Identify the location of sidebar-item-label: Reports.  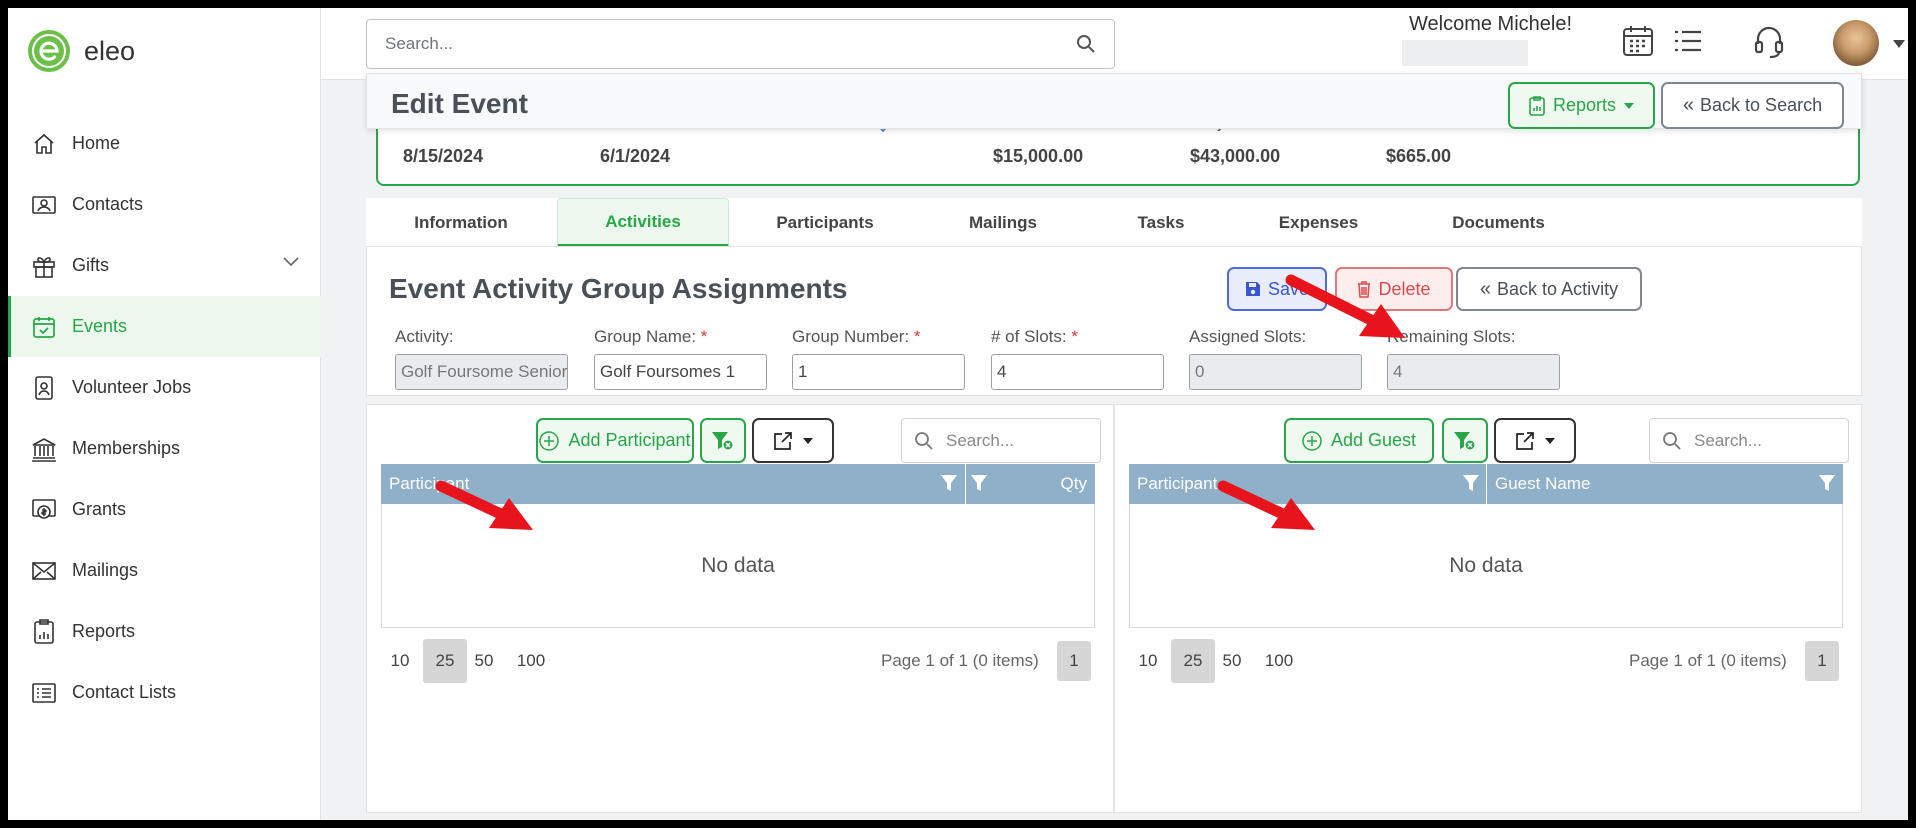
(104, 631).